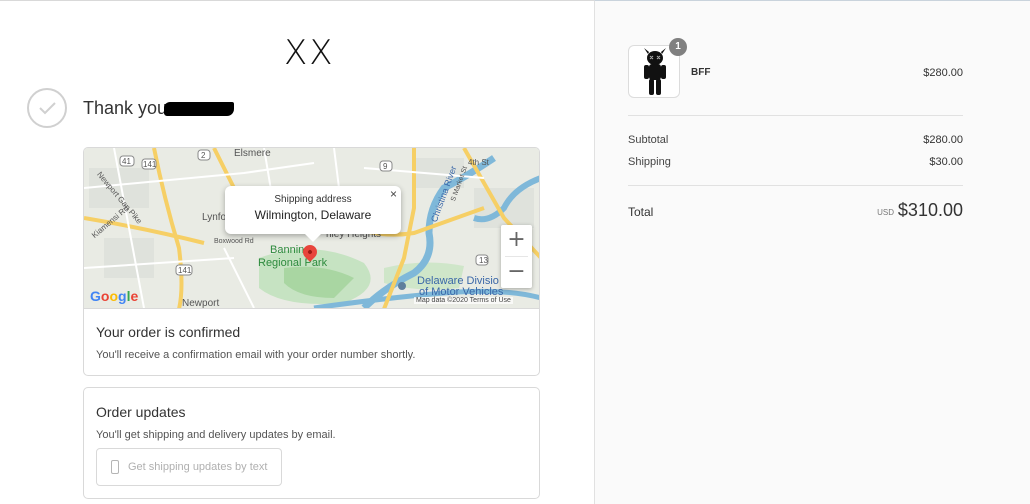 Image resolution: width=1030 pixels, height=504 pixels. What do you see at coordinates (483, 260) in the screenshot?
I see `route-13-label: 13` at bounding box center [483, 260].